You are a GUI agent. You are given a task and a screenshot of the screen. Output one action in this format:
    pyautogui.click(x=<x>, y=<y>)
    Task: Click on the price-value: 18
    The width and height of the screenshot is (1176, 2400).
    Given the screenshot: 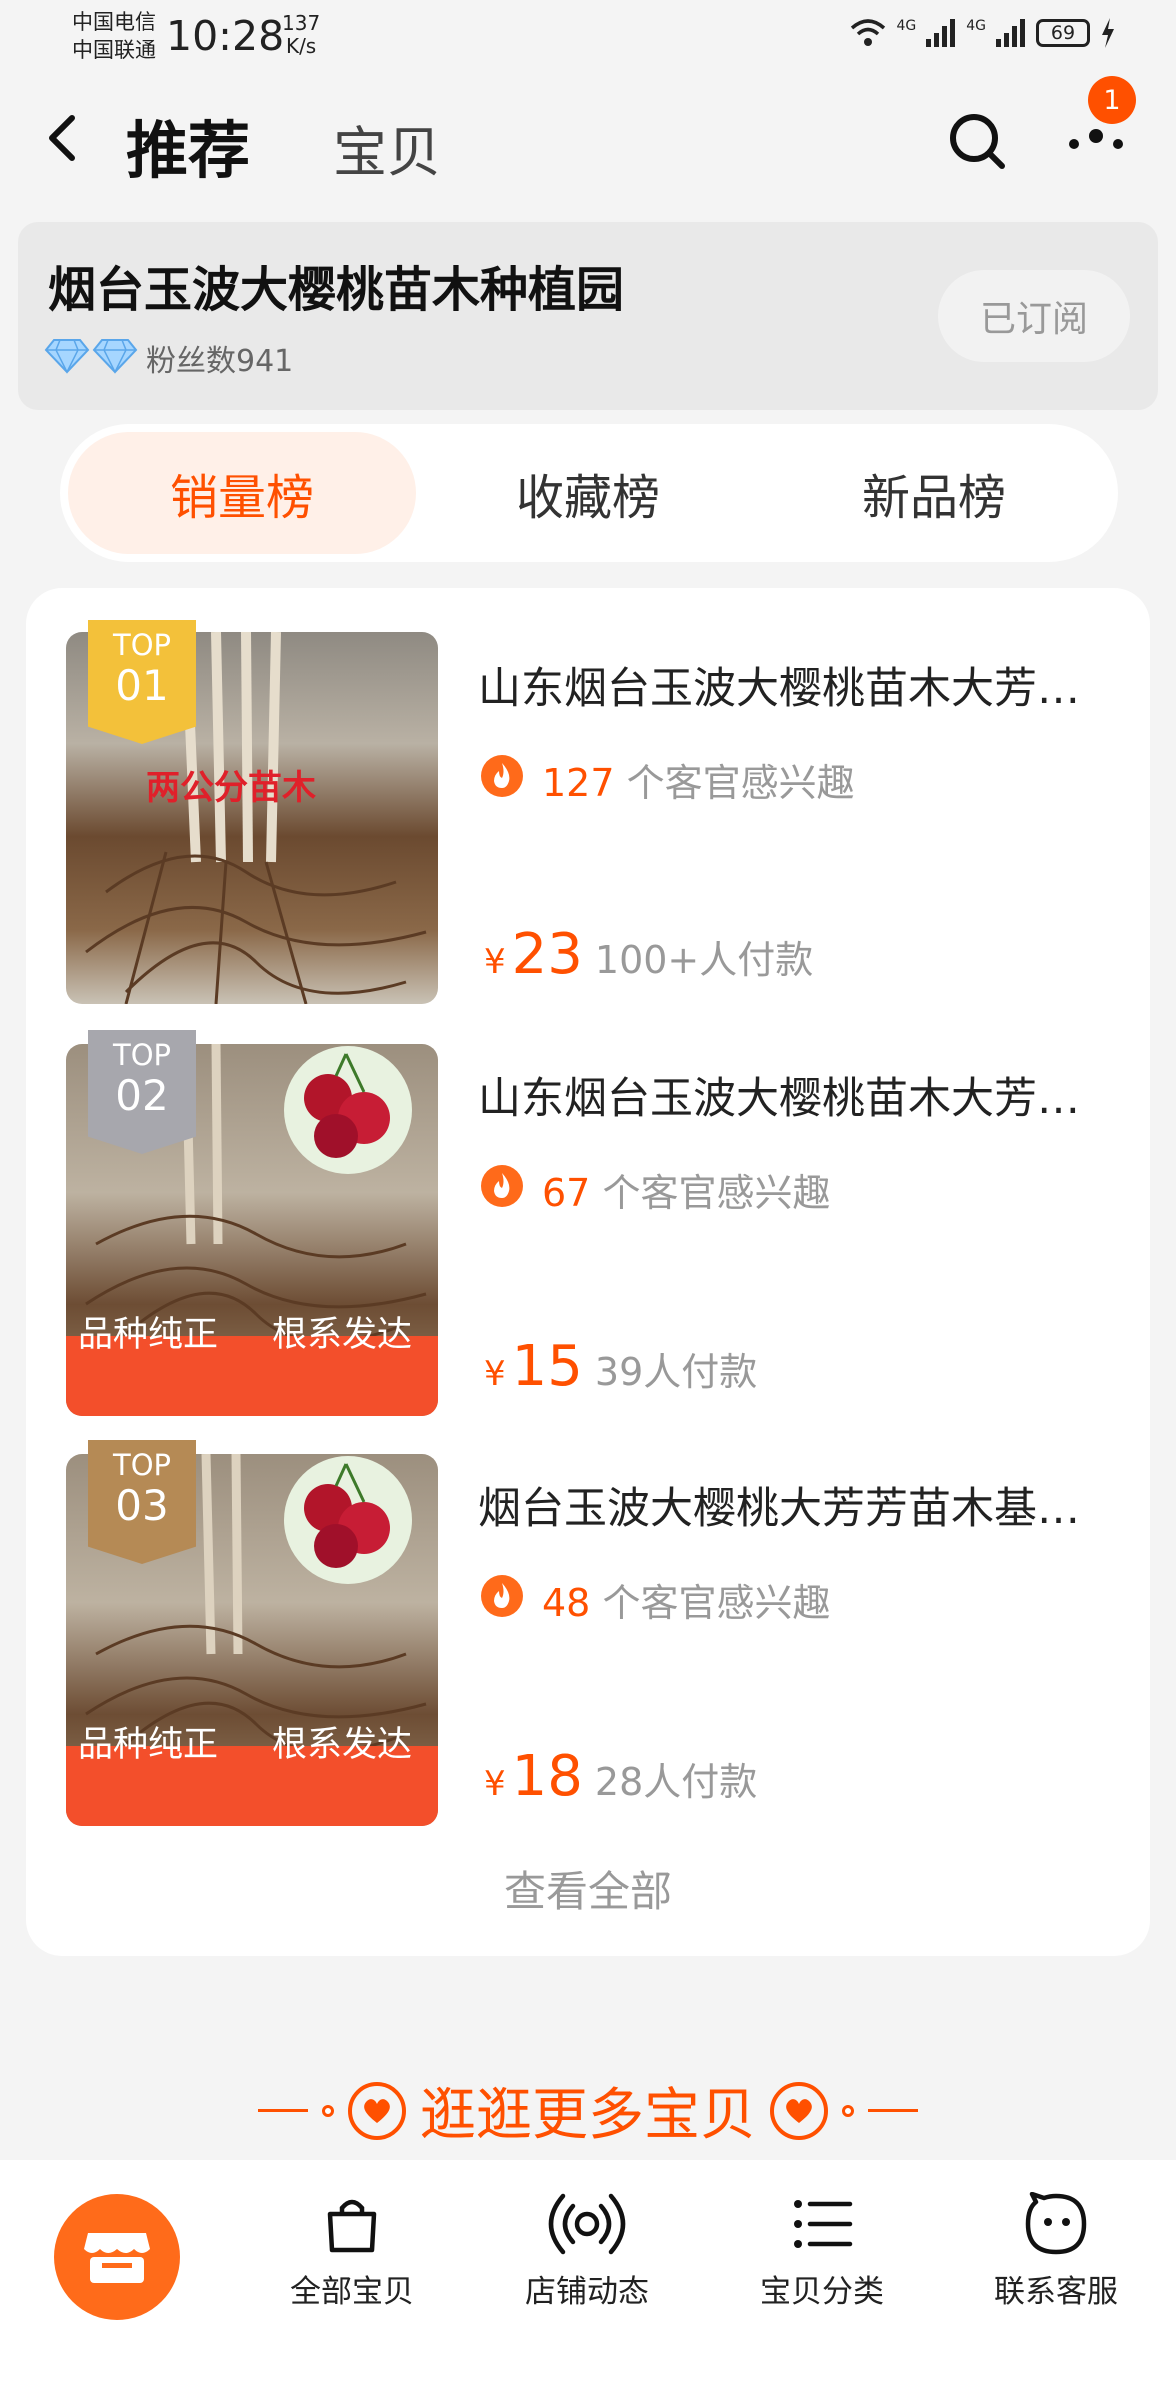 What is the action you would take?
    pyautogui.click(x=547, y=1776)
    